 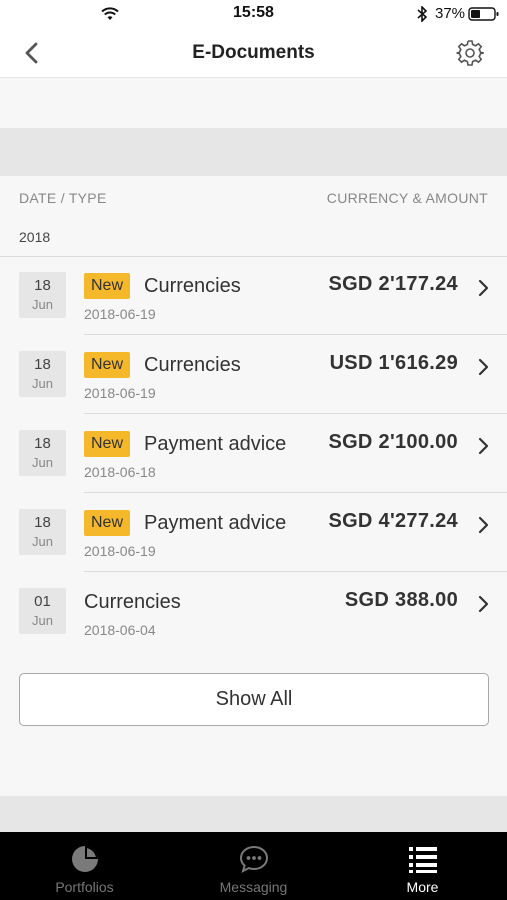 I want to click on document-date: 2018-06-04, so click(x=120, y=630).